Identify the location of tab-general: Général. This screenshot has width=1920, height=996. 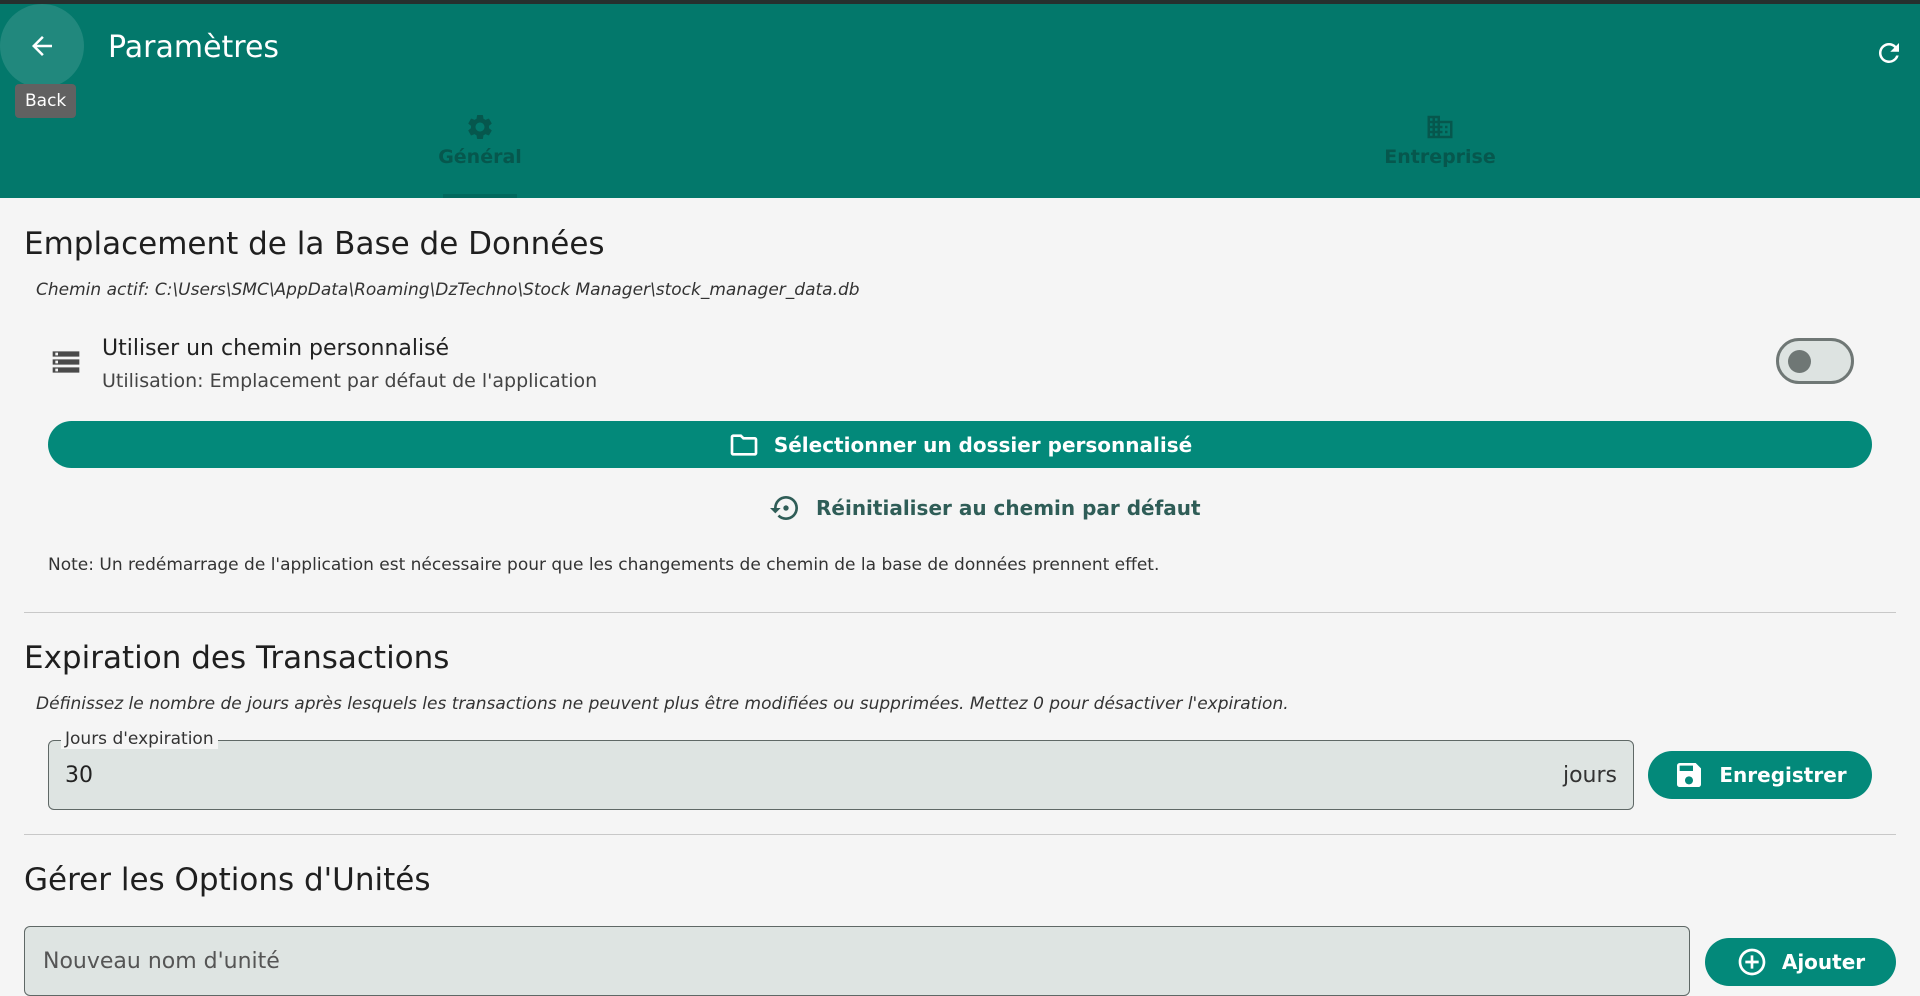
(480, 151).